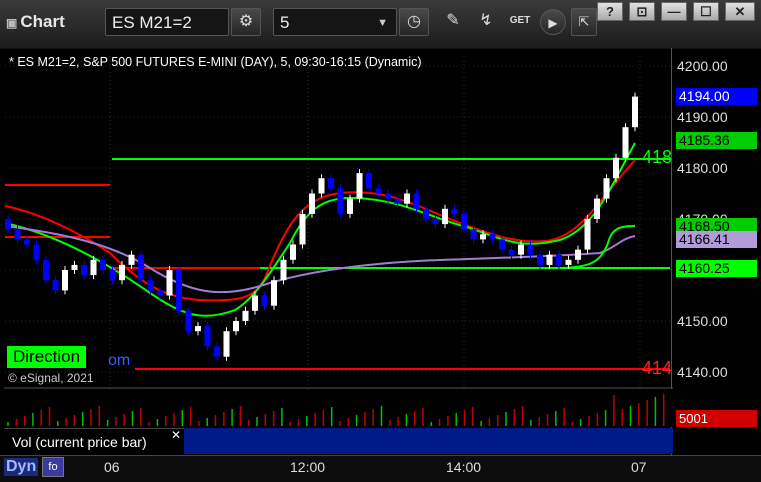  What do you see at coordinates (308, 467) in the screenshot?
I see `x-tick-1200: 12:00` at bounding box center [308, 467].